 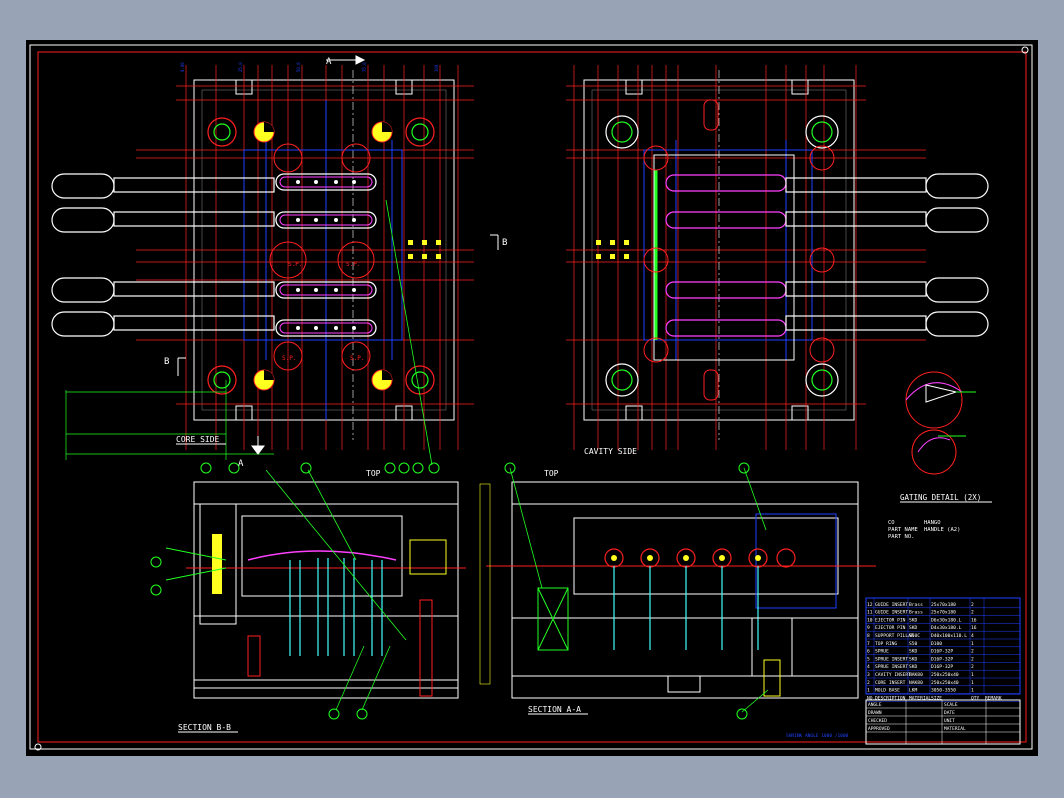 I want to click on bom-cell: 3, so click(x=868, y=675).